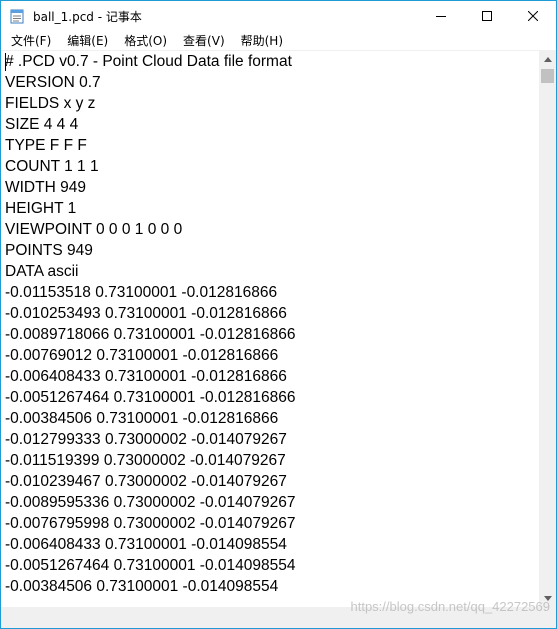 This screenshot has height=629, width=557. I want to click on maximize-button, so click(487, 16).